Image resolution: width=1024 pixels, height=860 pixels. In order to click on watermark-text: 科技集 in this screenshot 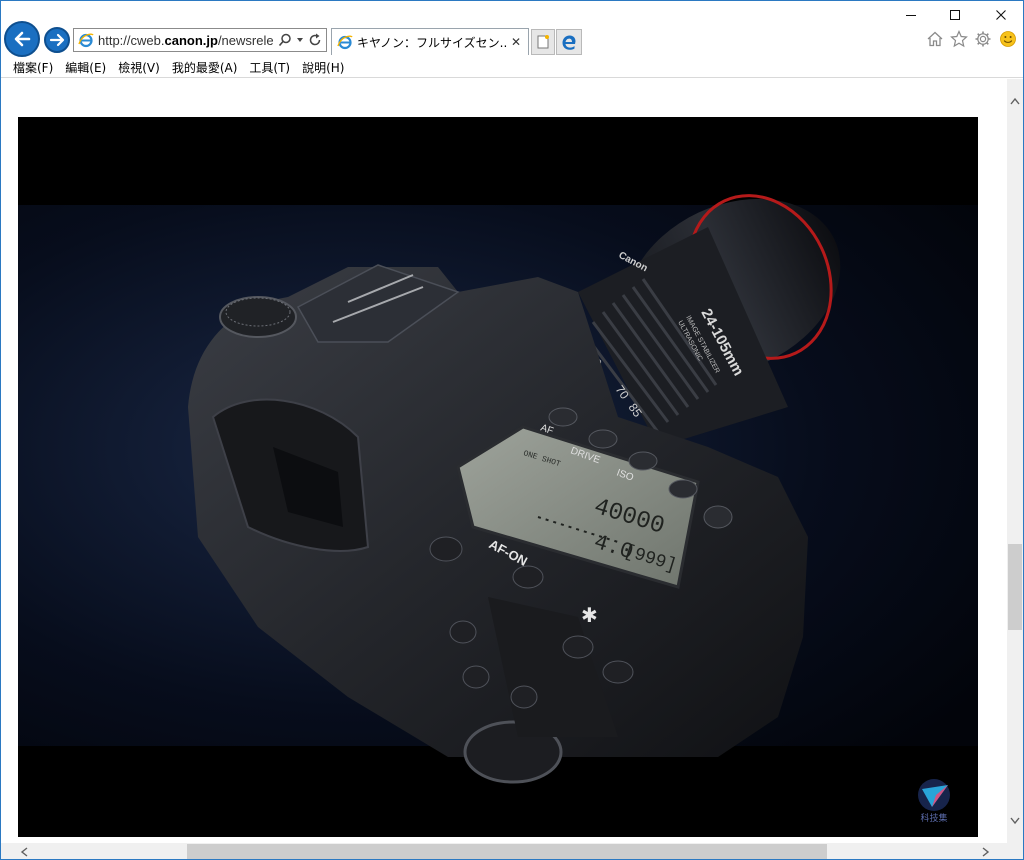, I will do `click(933, 817)`.